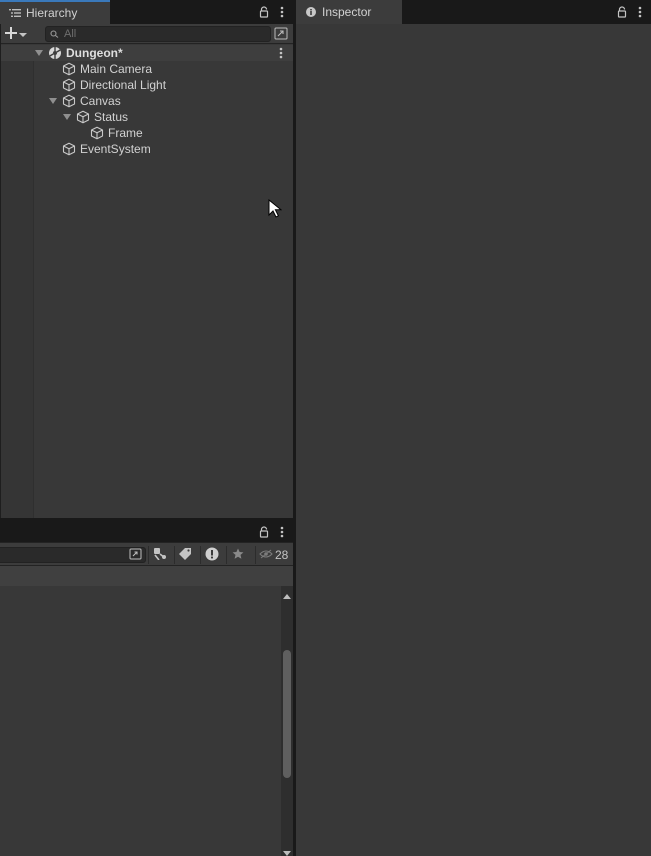  Describe the element at coordinates (274, 555) in the screenshot. I see `hidden-count-button: 28` at that location.